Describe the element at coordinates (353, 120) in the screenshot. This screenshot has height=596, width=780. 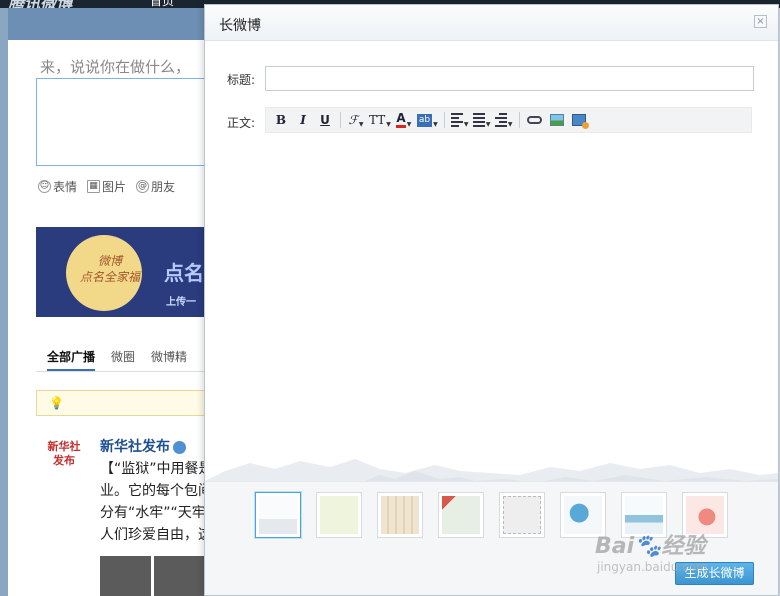
I see `font-family-icon: ℱ` at that location.